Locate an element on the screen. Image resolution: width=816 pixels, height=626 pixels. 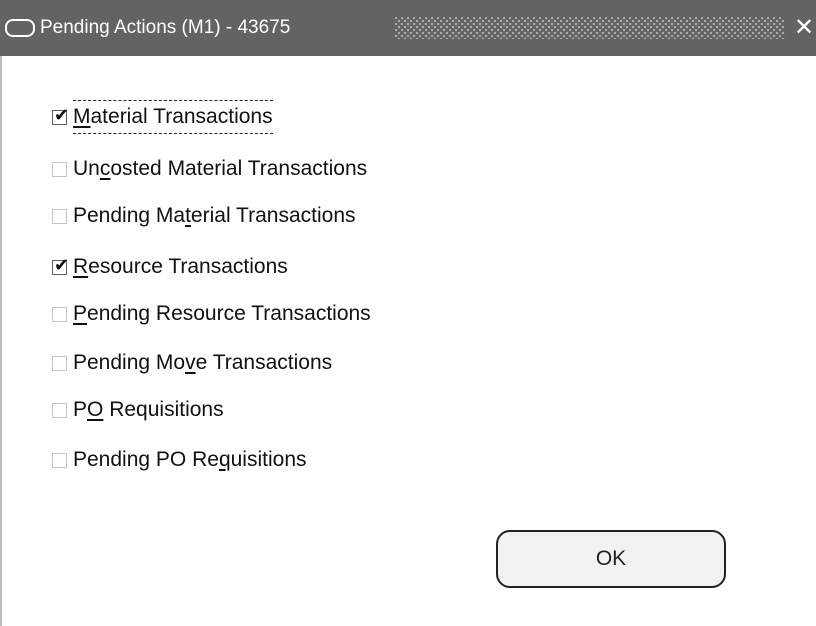
title-bar: Pending Actions (M1) - 43675 ✕ is located at coordinates (408, 28).